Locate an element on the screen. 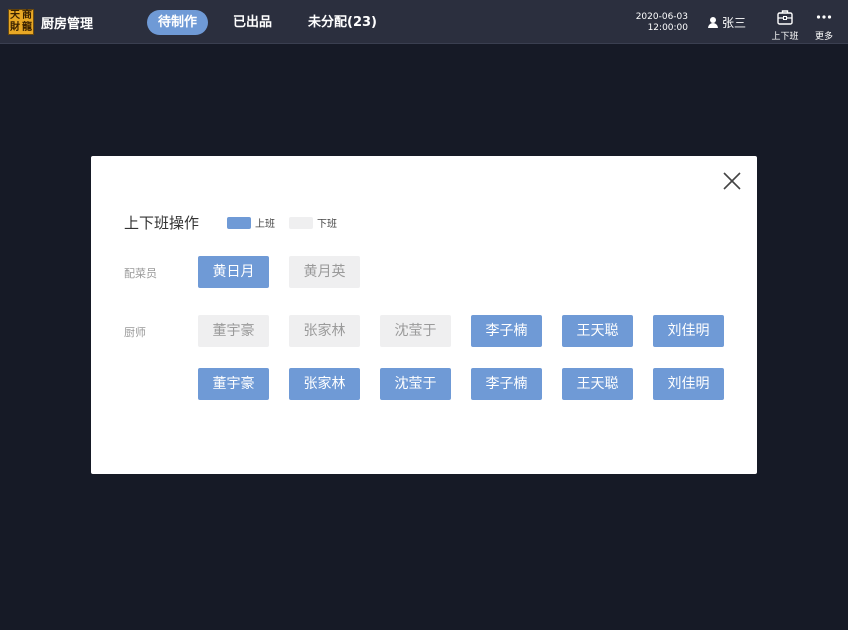 This screenshot has height=630, width=848. legend-on-label: 上班 is located at coordinates (265, 224).